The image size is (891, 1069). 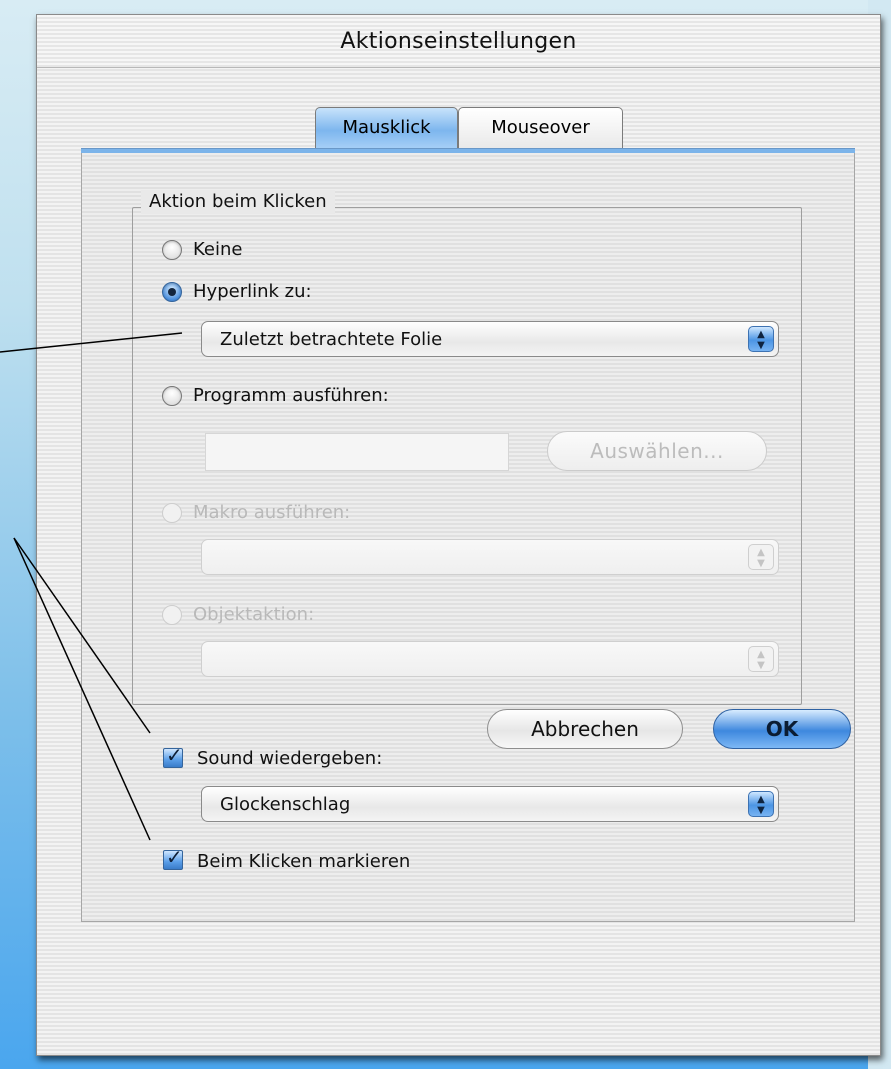 I want to click on title-bar: Aktionseinstellungen, so click(x=458, y=41).